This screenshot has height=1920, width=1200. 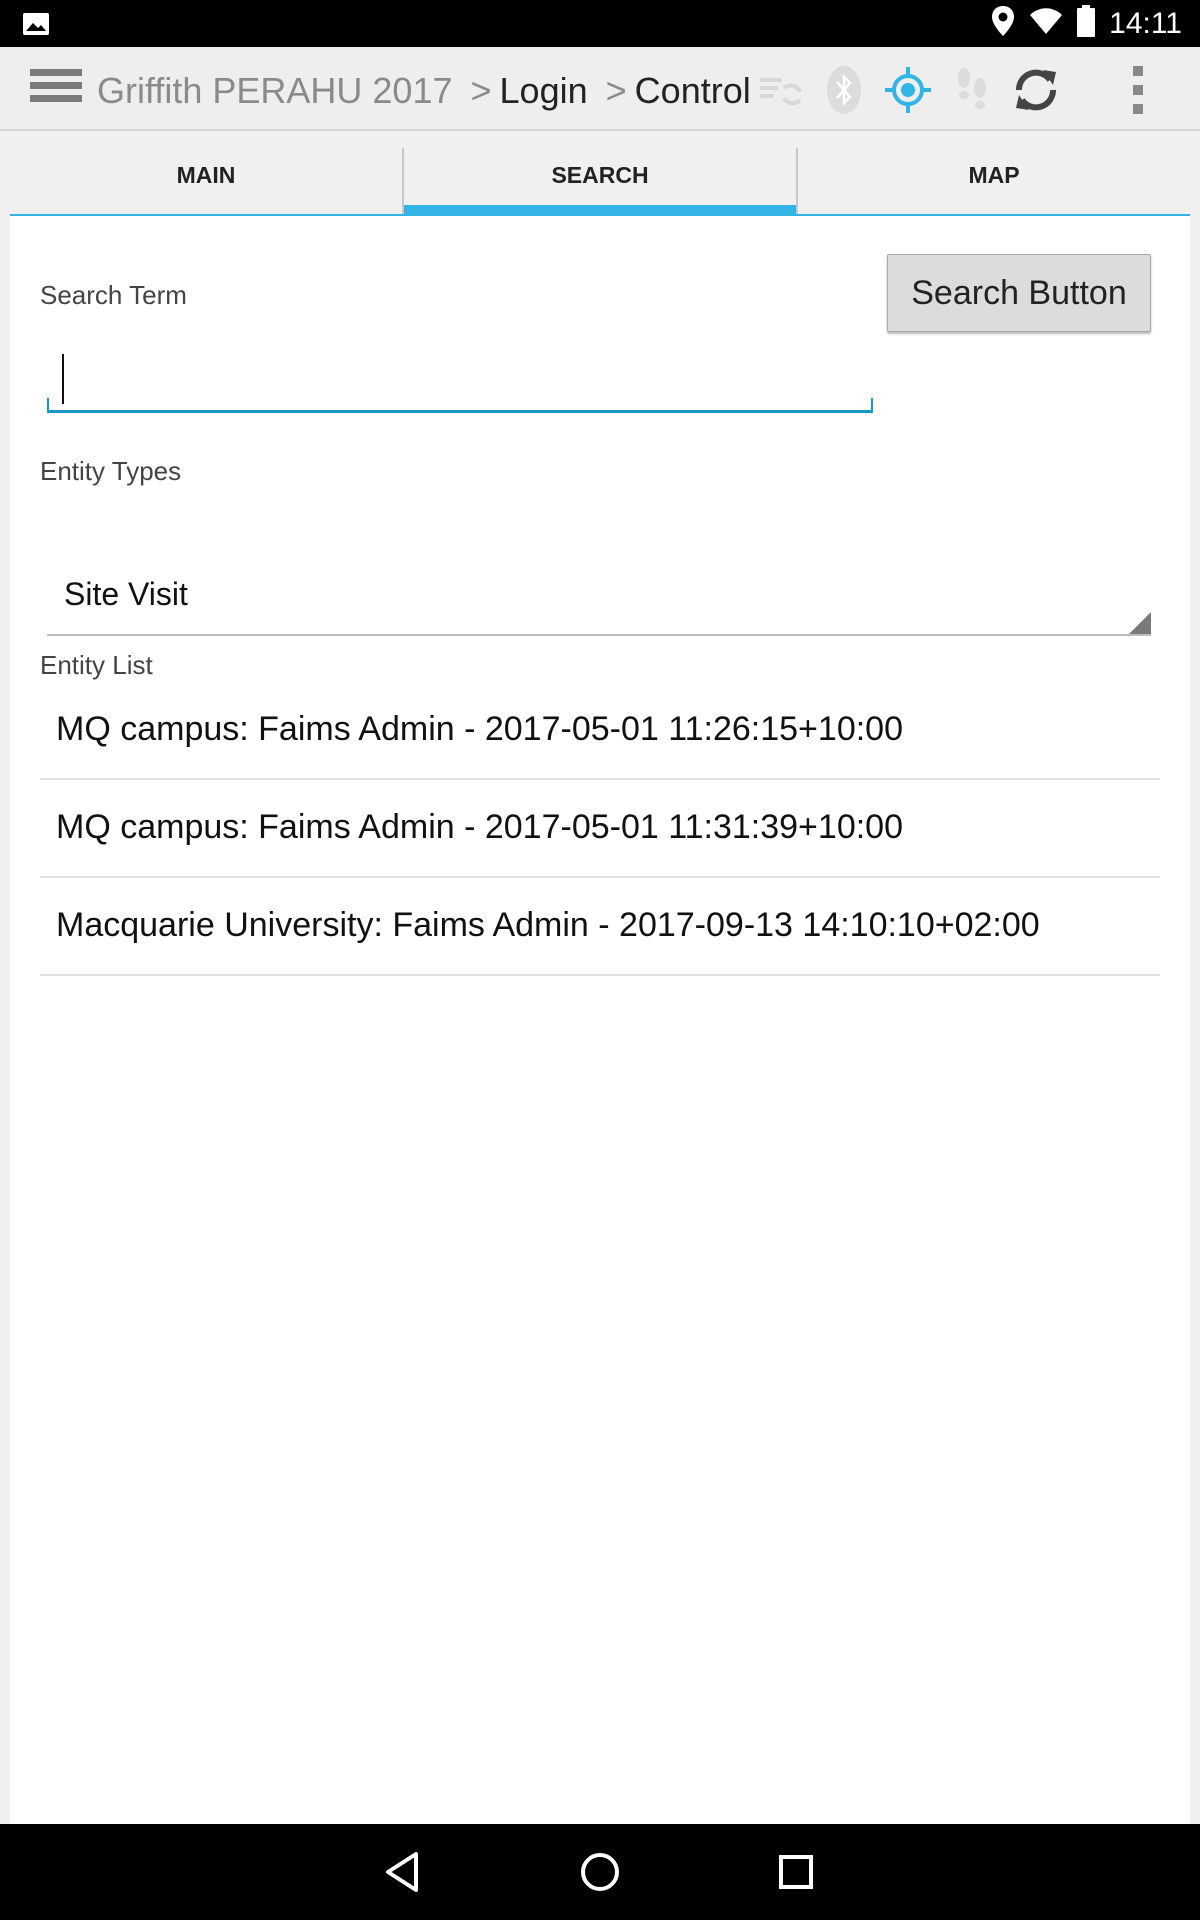 I want to click on bluetooth-icon, so click(x=844, y=90).